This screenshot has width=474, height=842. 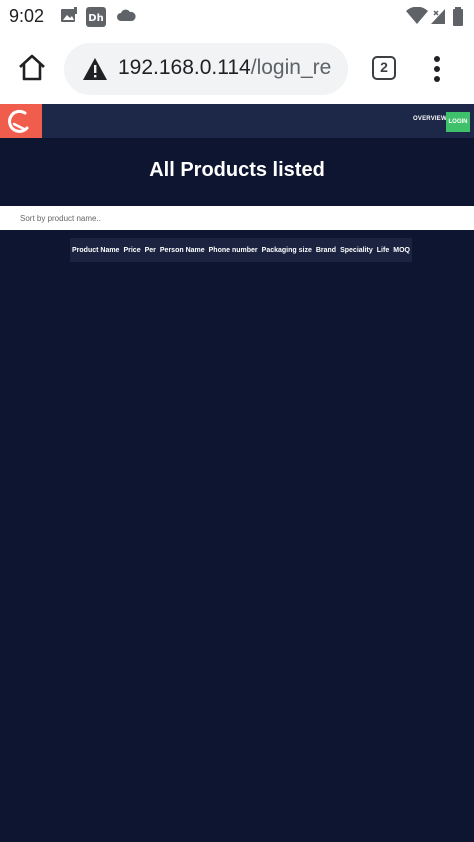 I want to click on page-title: All Products listed, so click(x=237, y=170).